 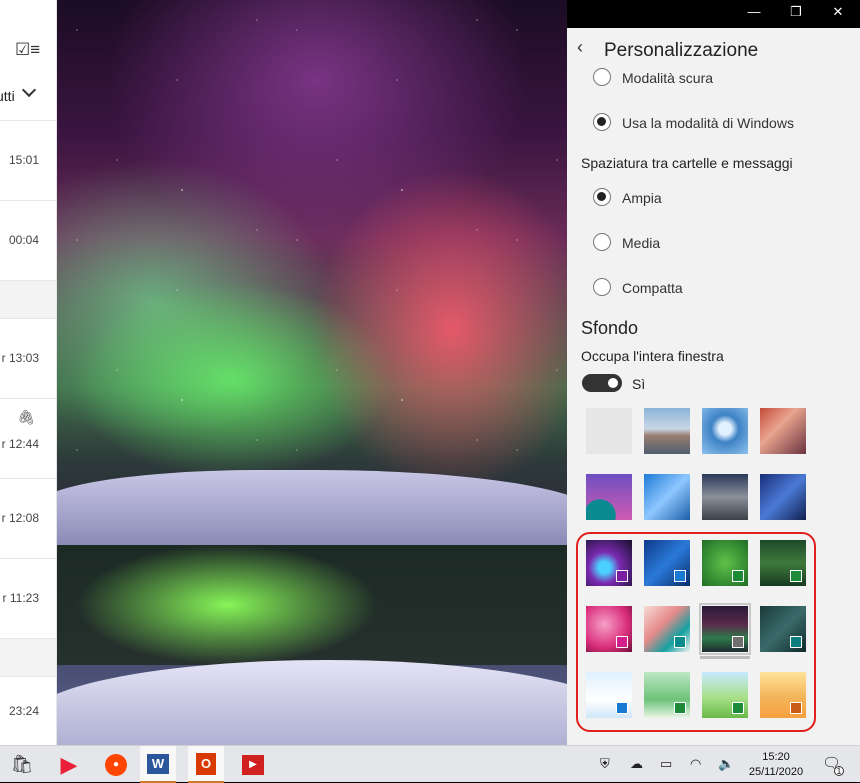 I want to click on list-item: r 11:23, so click(x=28, y=598).